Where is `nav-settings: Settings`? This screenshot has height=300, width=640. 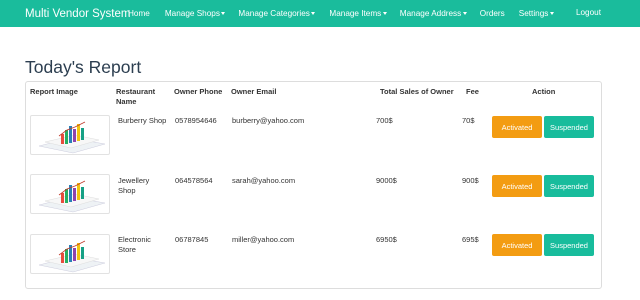
nav-settings: Settings is located at coordinates (536, 13).